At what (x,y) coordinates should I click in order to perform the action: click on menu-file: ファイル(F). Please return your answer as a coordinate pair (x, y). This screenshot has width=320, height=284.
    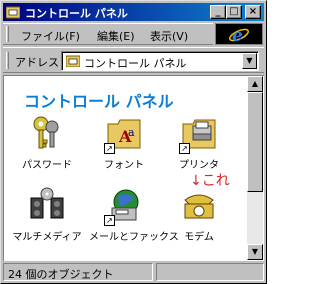
    Looking at the image, I should click on (50, 36).